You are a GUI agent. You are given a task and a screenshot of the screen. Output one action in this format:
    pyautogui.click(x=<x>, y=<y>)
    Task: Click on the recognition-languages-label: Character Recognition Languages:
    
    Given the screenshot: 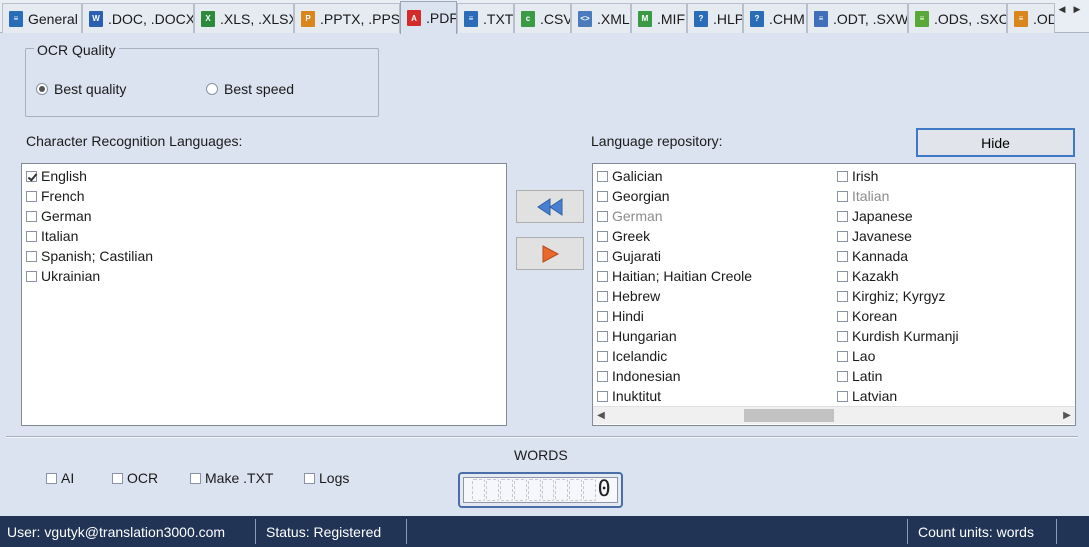 What is the action you would take?
    pyautogui.click(x=134, y=141)
    